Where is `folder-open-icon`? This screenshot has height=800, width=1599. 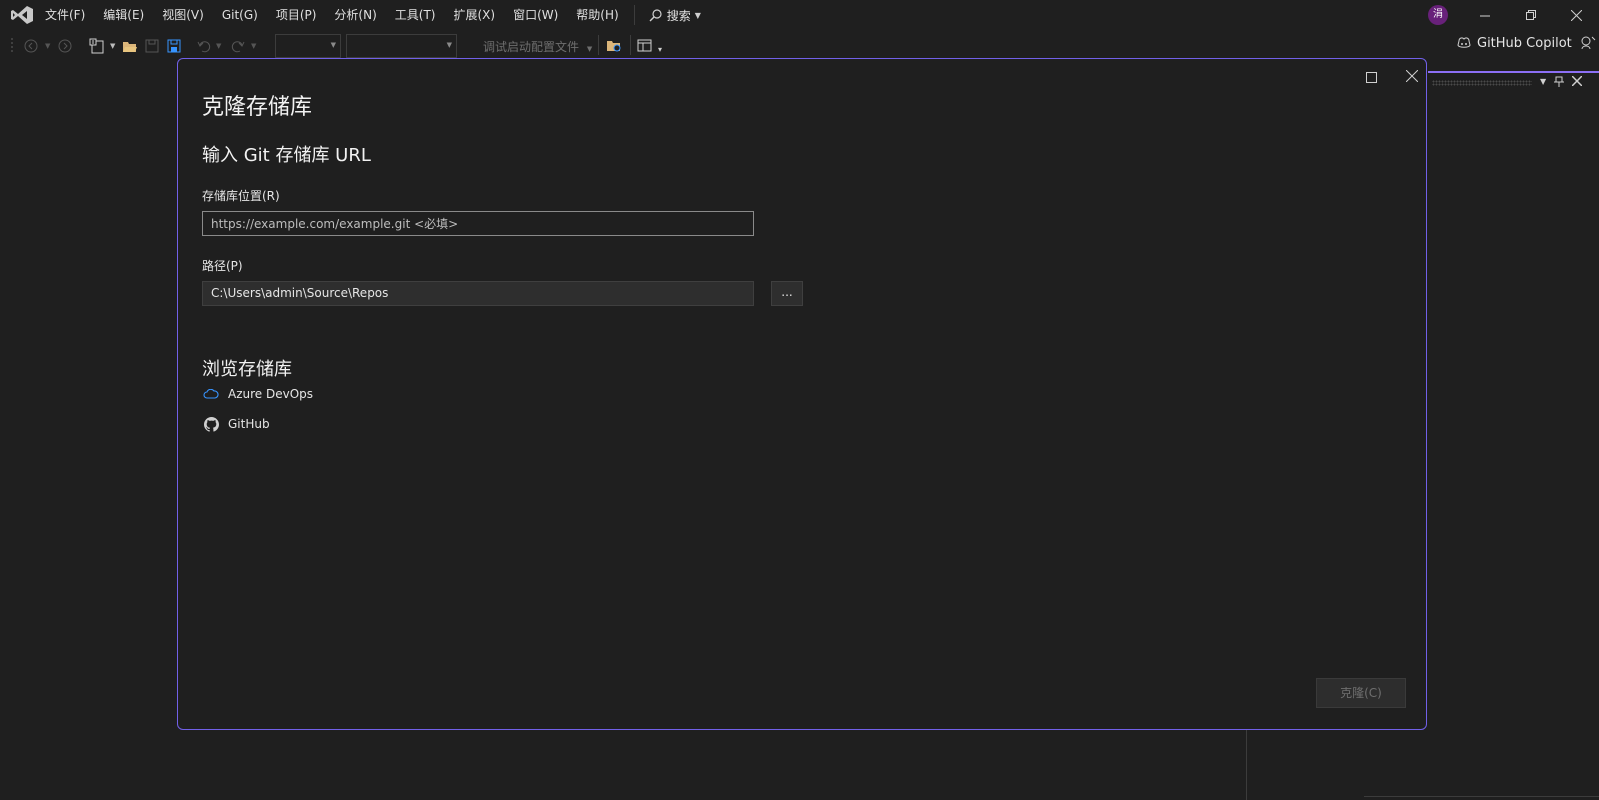 folder-open-icon is located at coordinates (130, 47).